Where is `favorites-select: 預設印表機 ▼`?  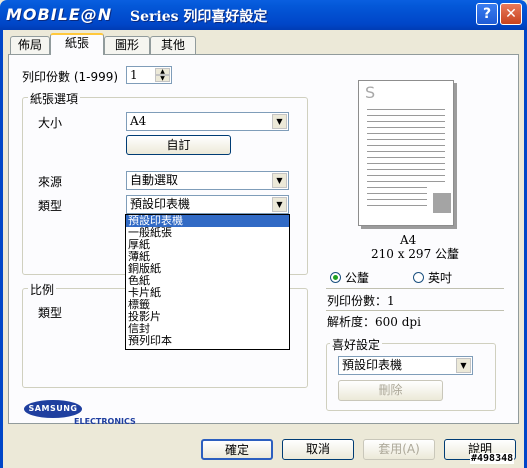
favorites-select: 預設印表機 ▼ is located at coordinates (405, 365).